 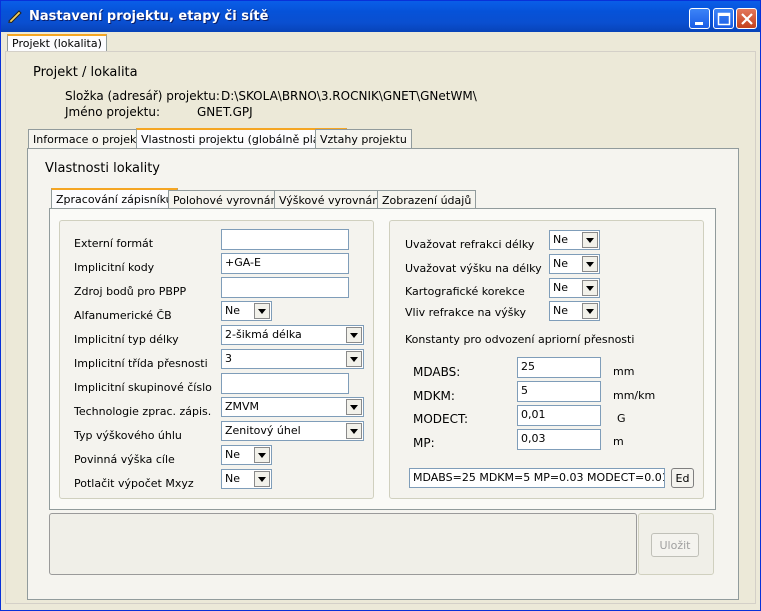 I want to click on message-area, so click(x=343, y=544).